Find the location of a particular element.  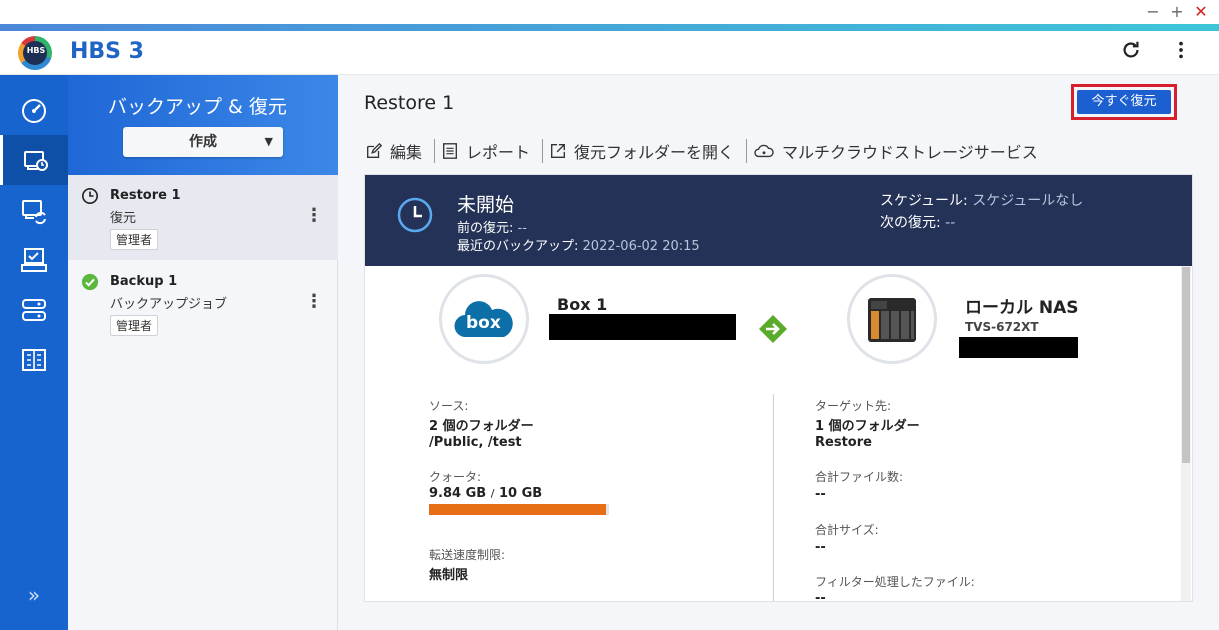

filtered-files-value: -- is located at coordinates (820, 596).